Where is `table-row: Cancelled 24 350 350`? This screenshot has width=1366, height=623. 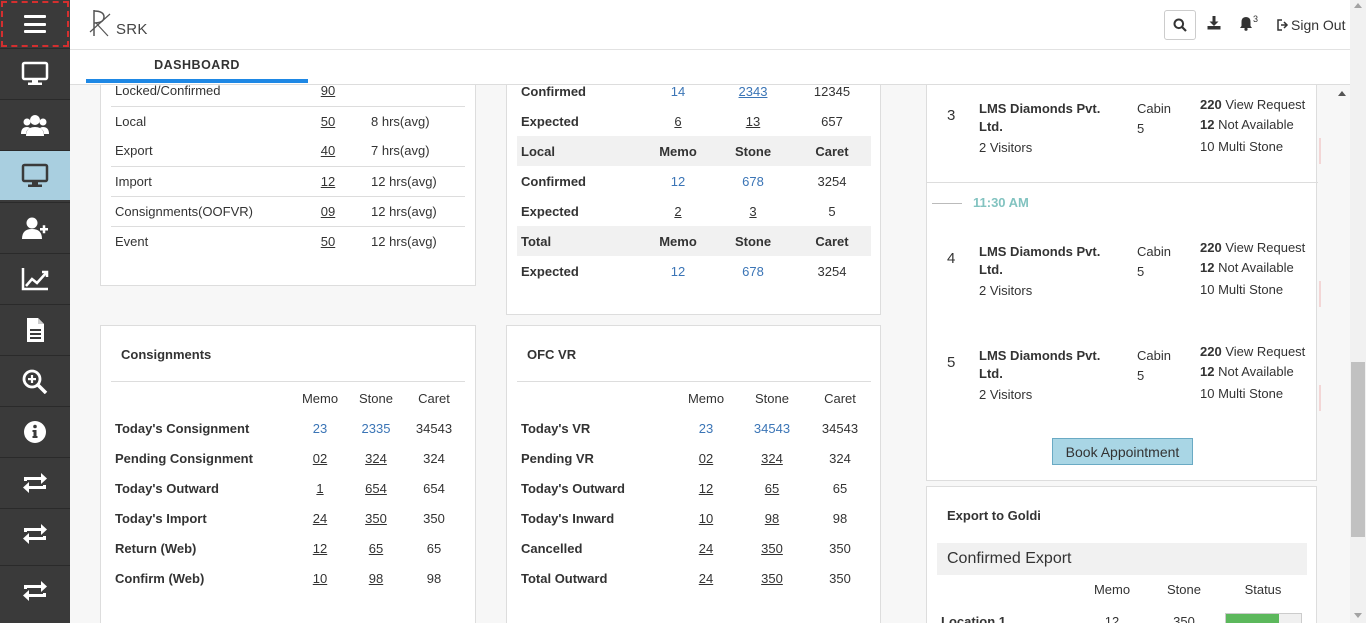 table-row: Cancelled 24 350 350 is located at coordinates (694, 548).